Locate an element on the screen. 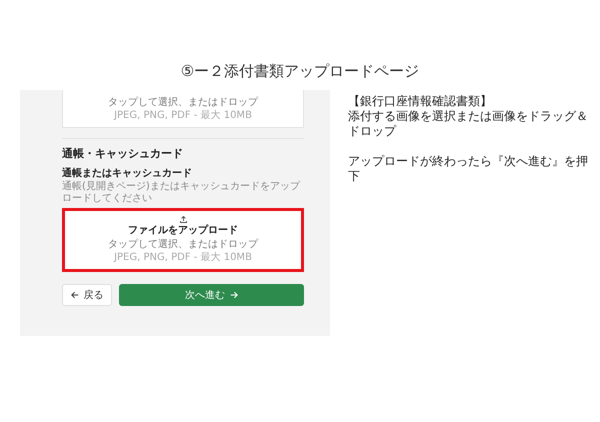 The height and width of the screenshot is (422, 600). back-button: 戻る is located at coordinates (87, 295).